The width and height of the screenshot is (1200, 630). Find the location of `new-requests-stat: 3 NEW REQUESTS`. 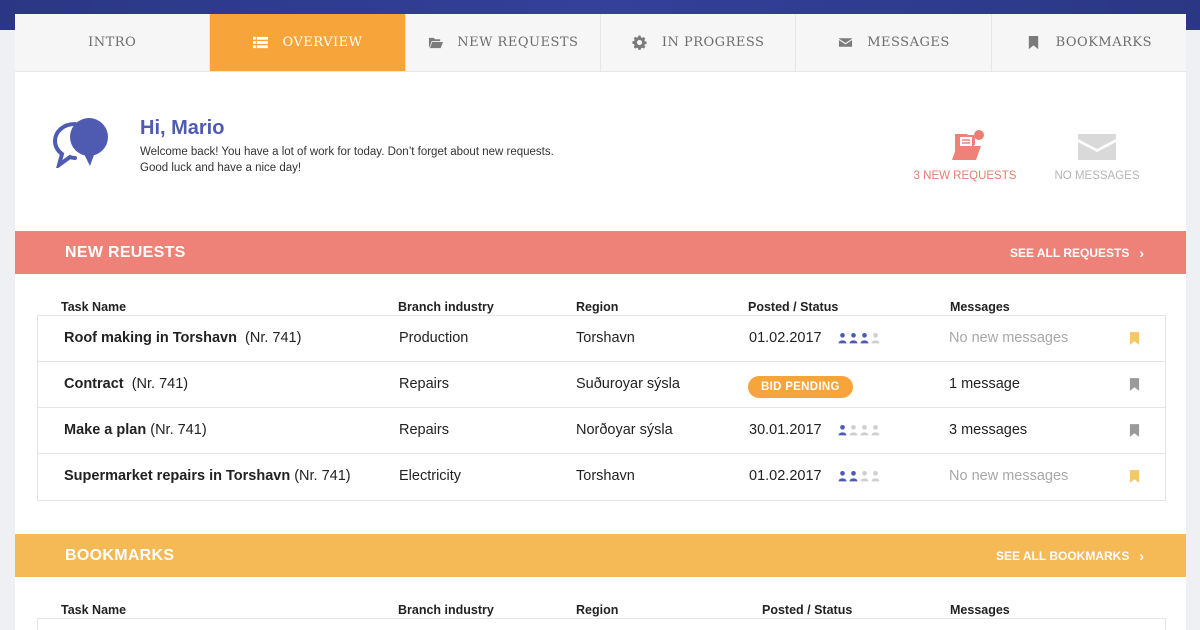

new-requests-stat: 3 NEW REQUESTS is located at coordinates (965, 156).